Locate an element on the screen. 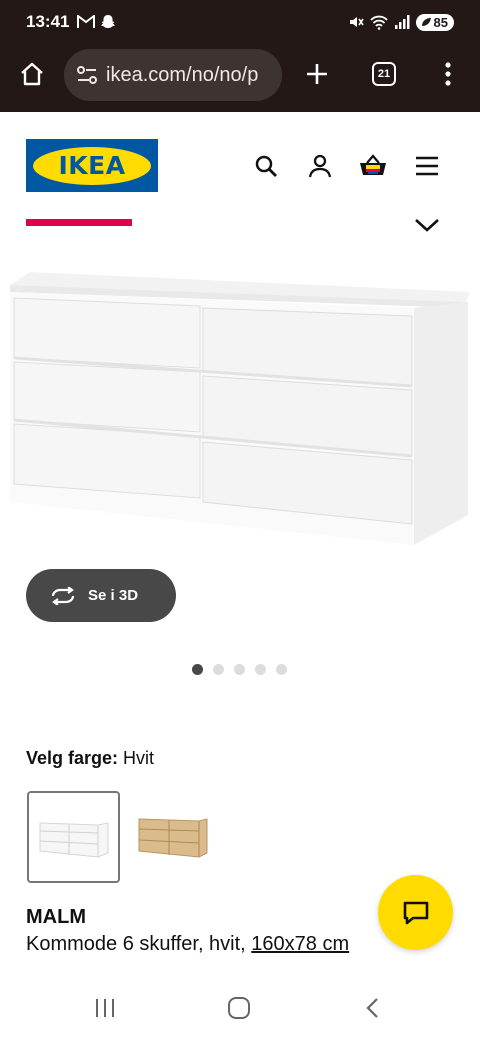 The image size is (480, 1040). plus-icon is located at coordinates (317, 74).